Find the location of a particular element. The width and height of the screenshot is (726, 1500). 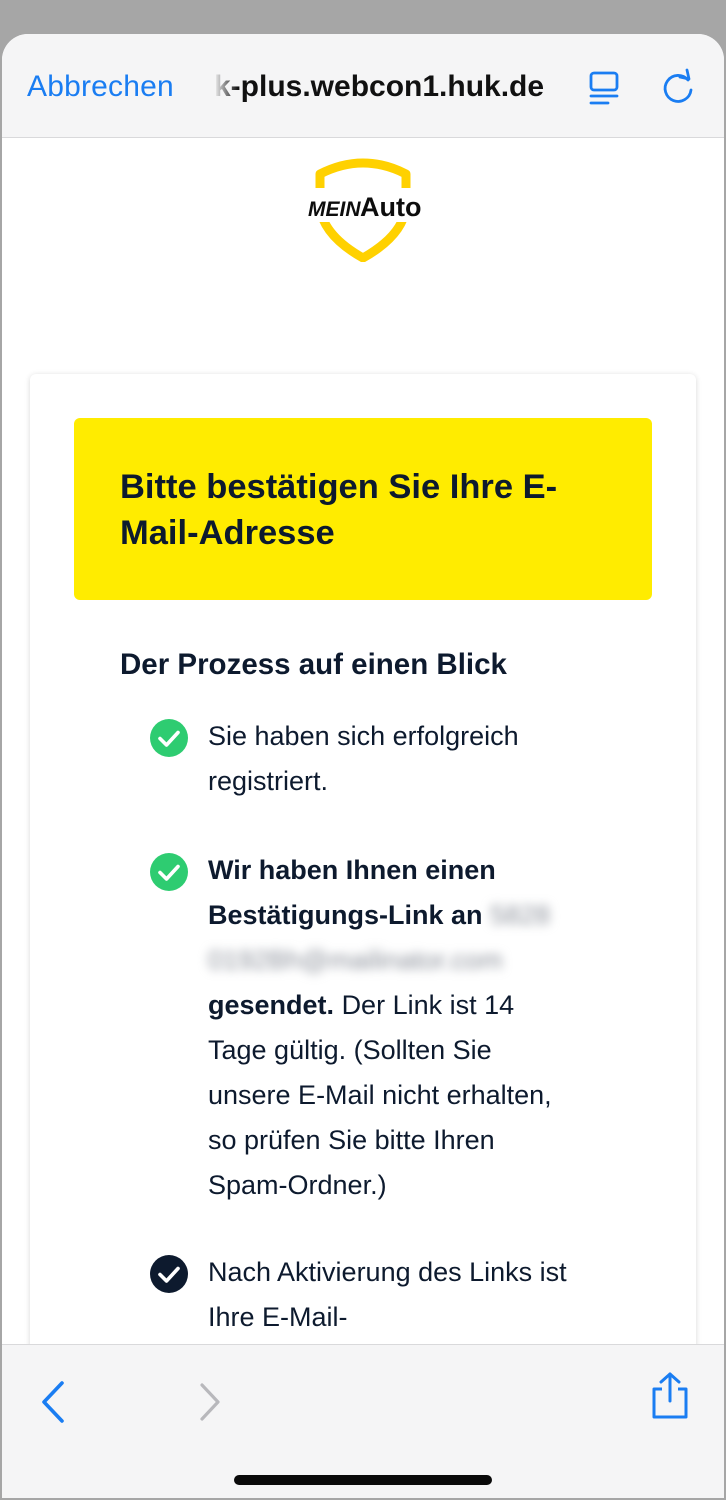

step-registered: Sie haben sich erfolgreich registriert. is located at coordinates (360, 759).